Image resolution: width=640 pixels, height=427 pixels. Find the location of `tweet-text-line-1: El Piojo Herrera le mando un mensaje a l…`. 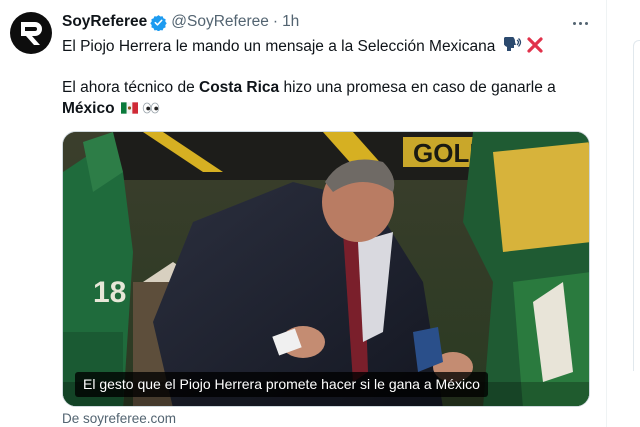

tweet-text-line-1: El Piojo Herrera le mando un mensaje a l… is located at coordinates (302, 46).